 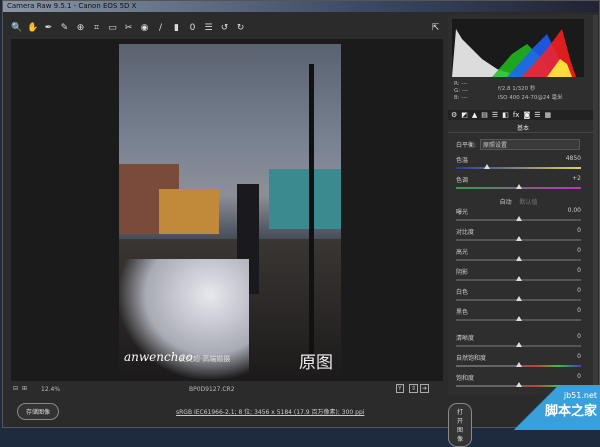 I want to click on crop-icon: ⌗, so click(x=96, y=28).